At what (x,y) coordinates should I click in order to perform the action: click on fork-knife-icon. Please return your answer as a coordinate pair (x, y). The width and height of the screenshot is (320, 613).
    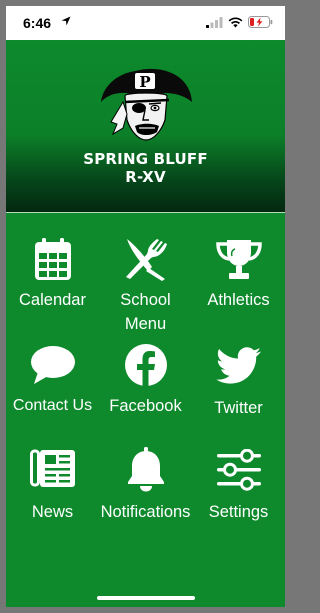
    Looking at the image, I should click on (146, 260).